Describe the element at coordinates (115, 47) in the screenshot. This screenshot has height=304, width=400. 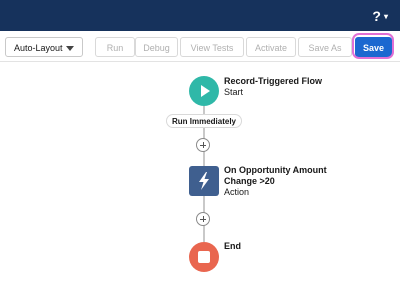
I see `run-button: Run` at that location.